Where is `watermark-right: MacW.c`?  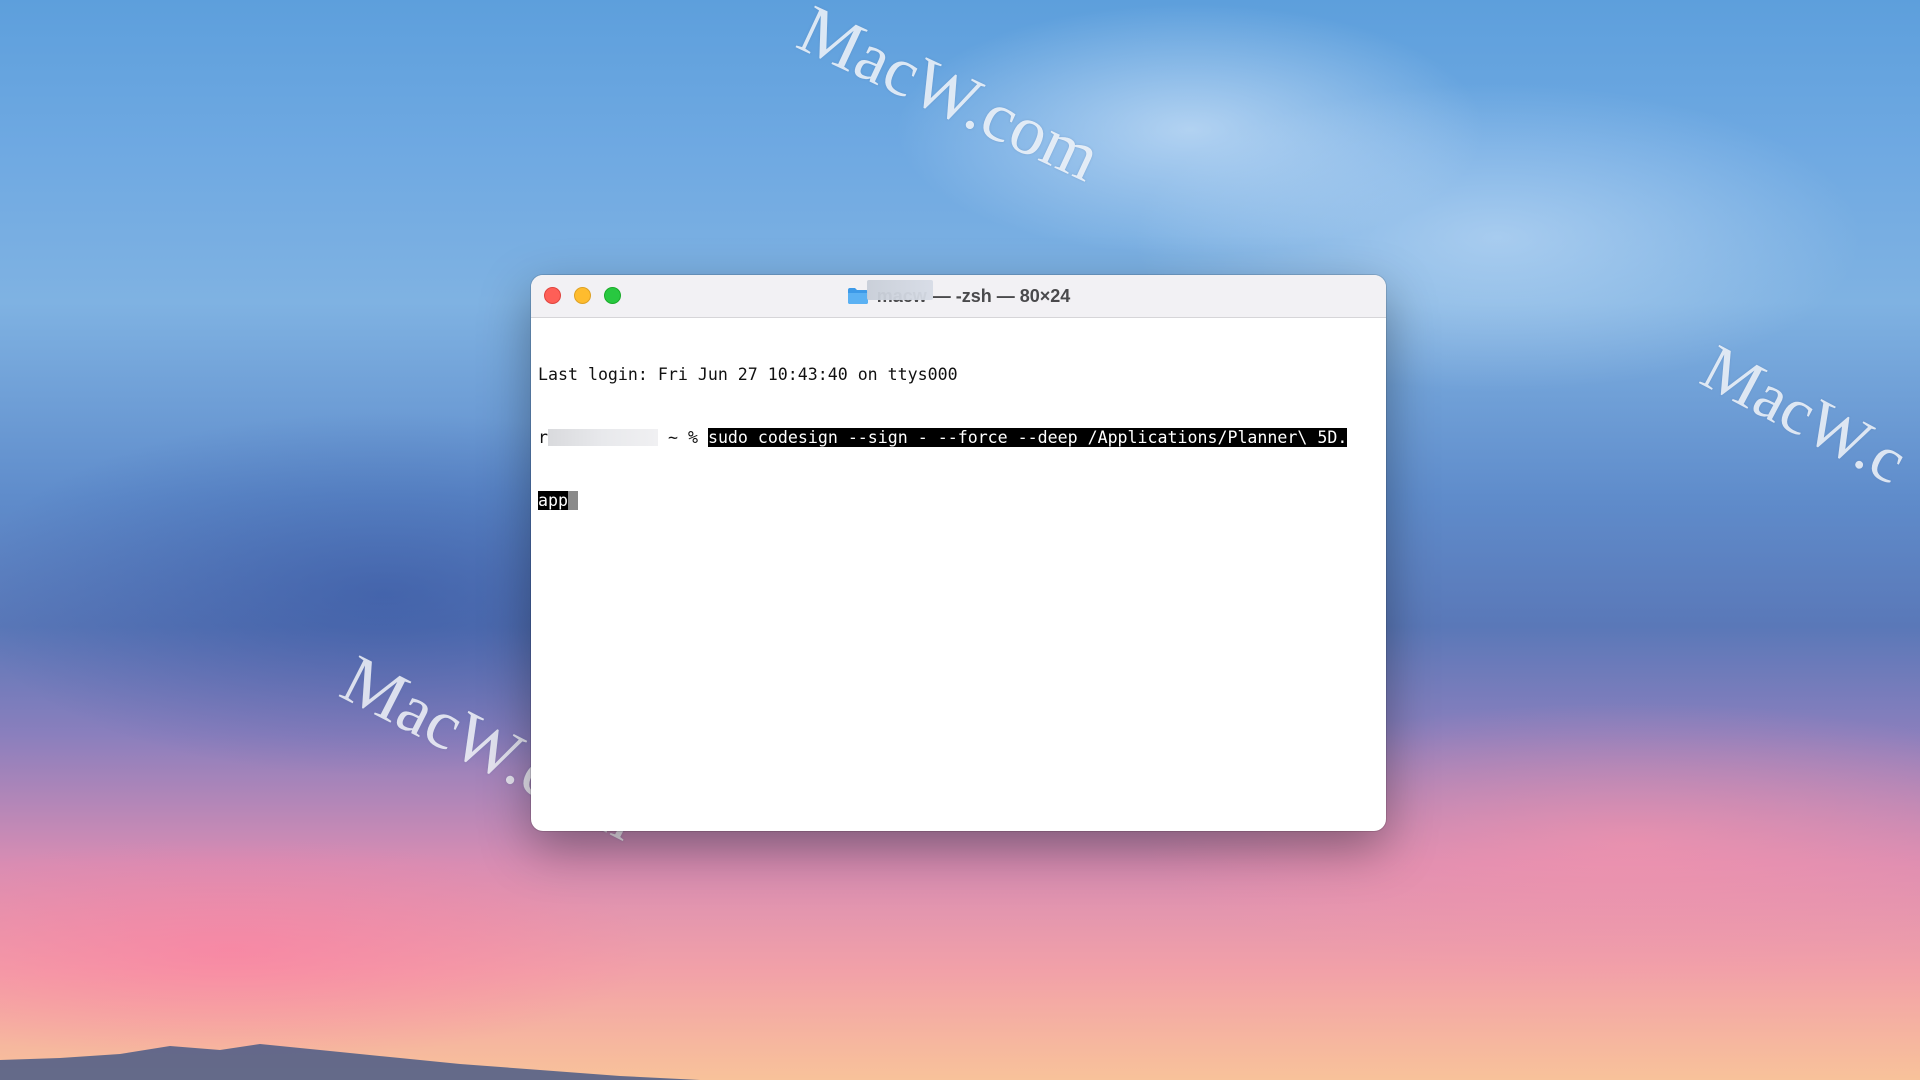 watermark-right: MacW.c is located at coordinates (1804, 414).